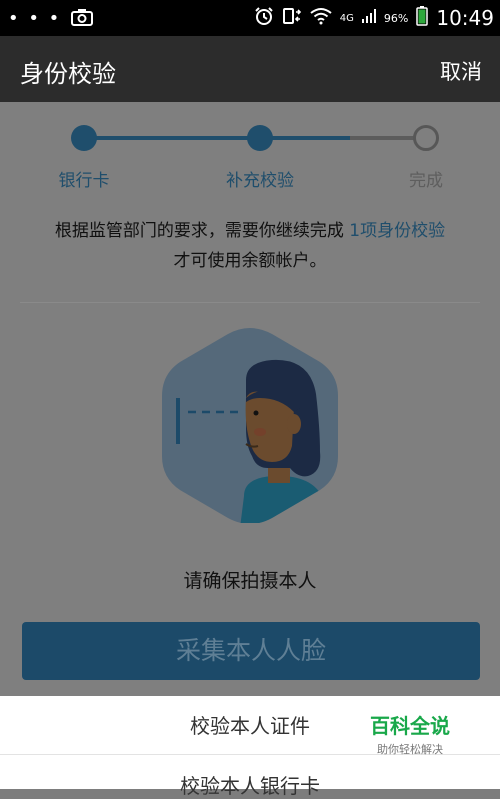 The width and height of the screenshot is (500, 799). Describe the element at coordinates (250, 784) in the screenshot. I see `verify-bankcard-option: 校验本人银行卡` at that location.